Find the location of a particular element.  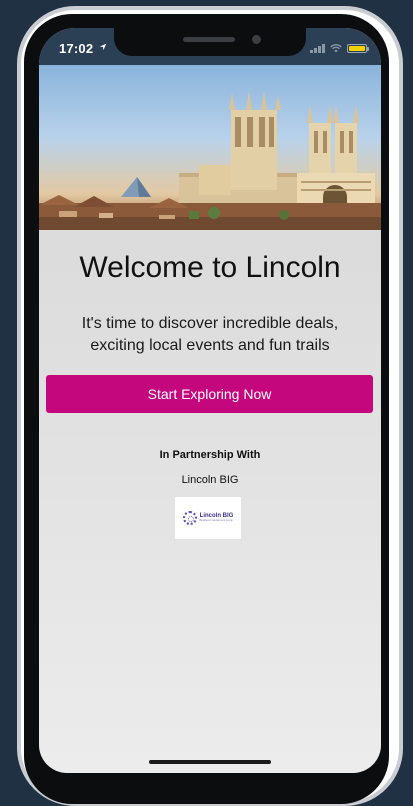

battery-icon is located at coordinates (358, 48).